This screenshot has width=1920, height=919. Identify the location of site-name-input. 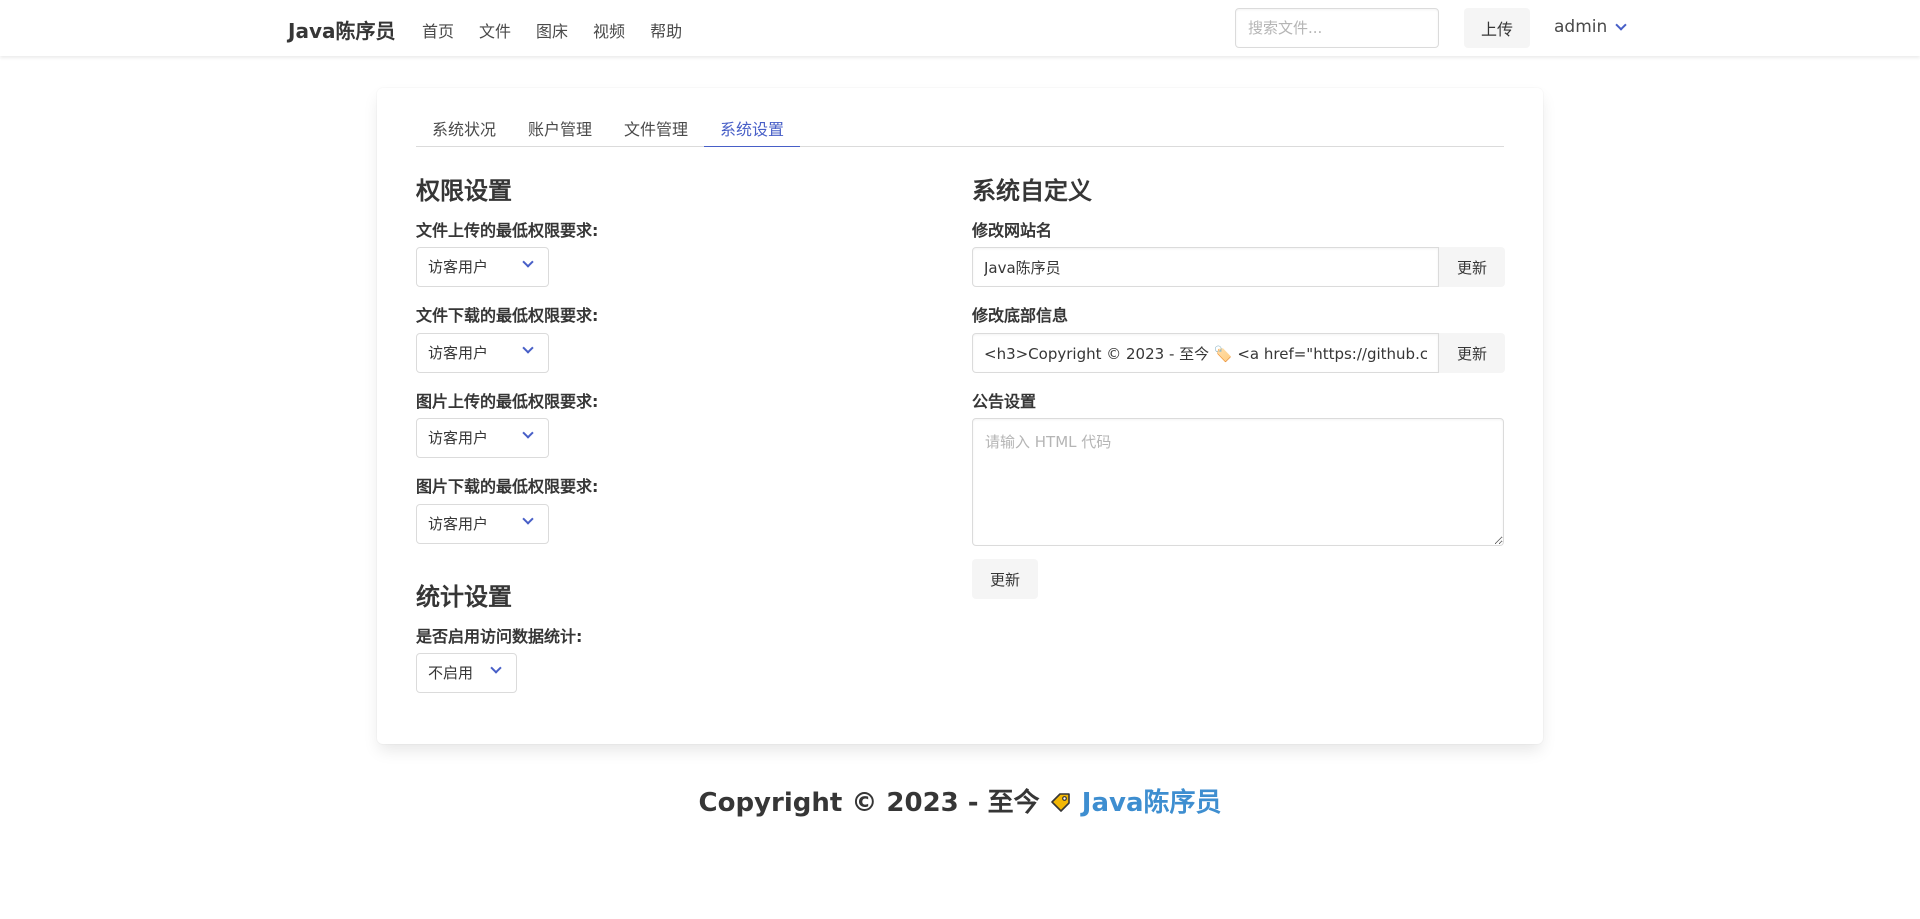
(1205, 267).